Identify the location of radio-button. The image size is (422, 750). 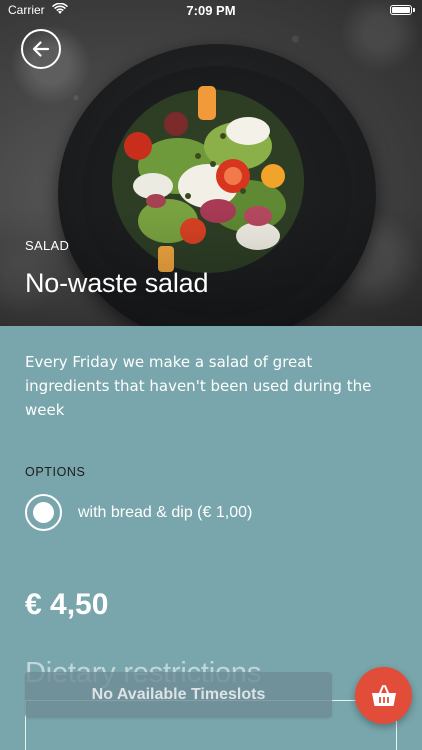
(43, 512).